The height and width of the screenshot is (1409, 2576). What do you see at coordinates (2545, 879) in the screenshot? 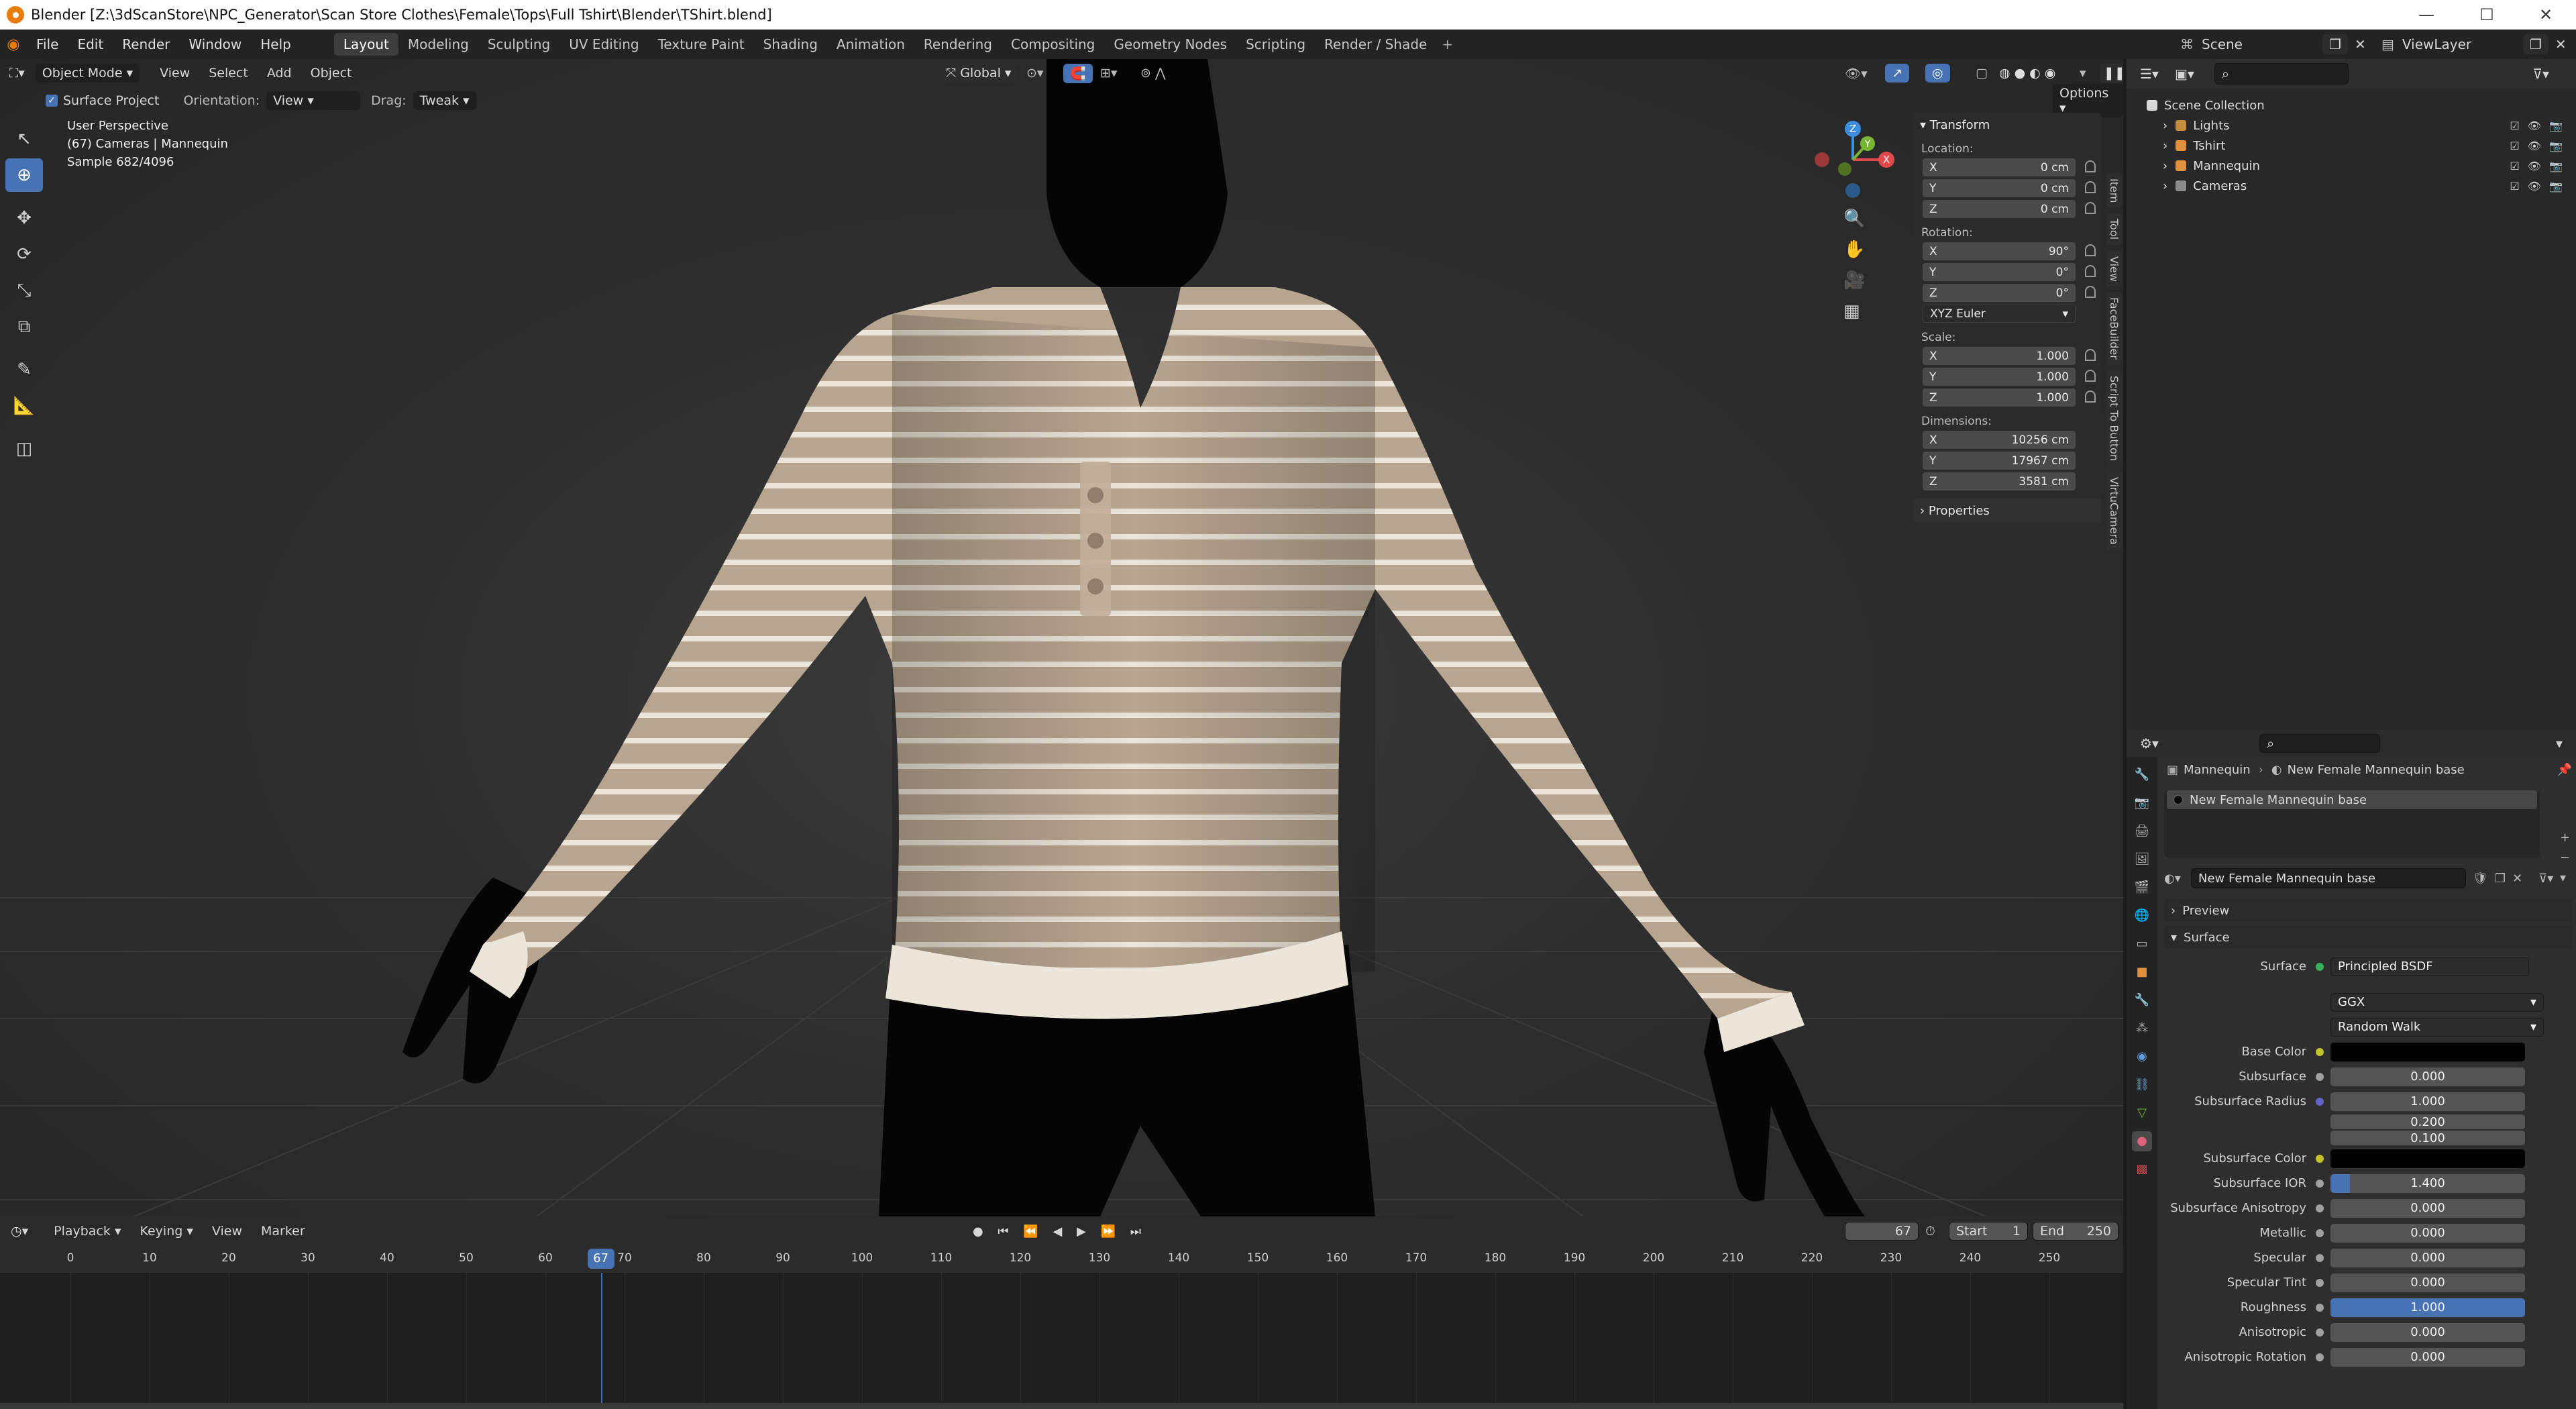
I see `material-link-icon: ⊽▾` at bounding box center [2545, 879].